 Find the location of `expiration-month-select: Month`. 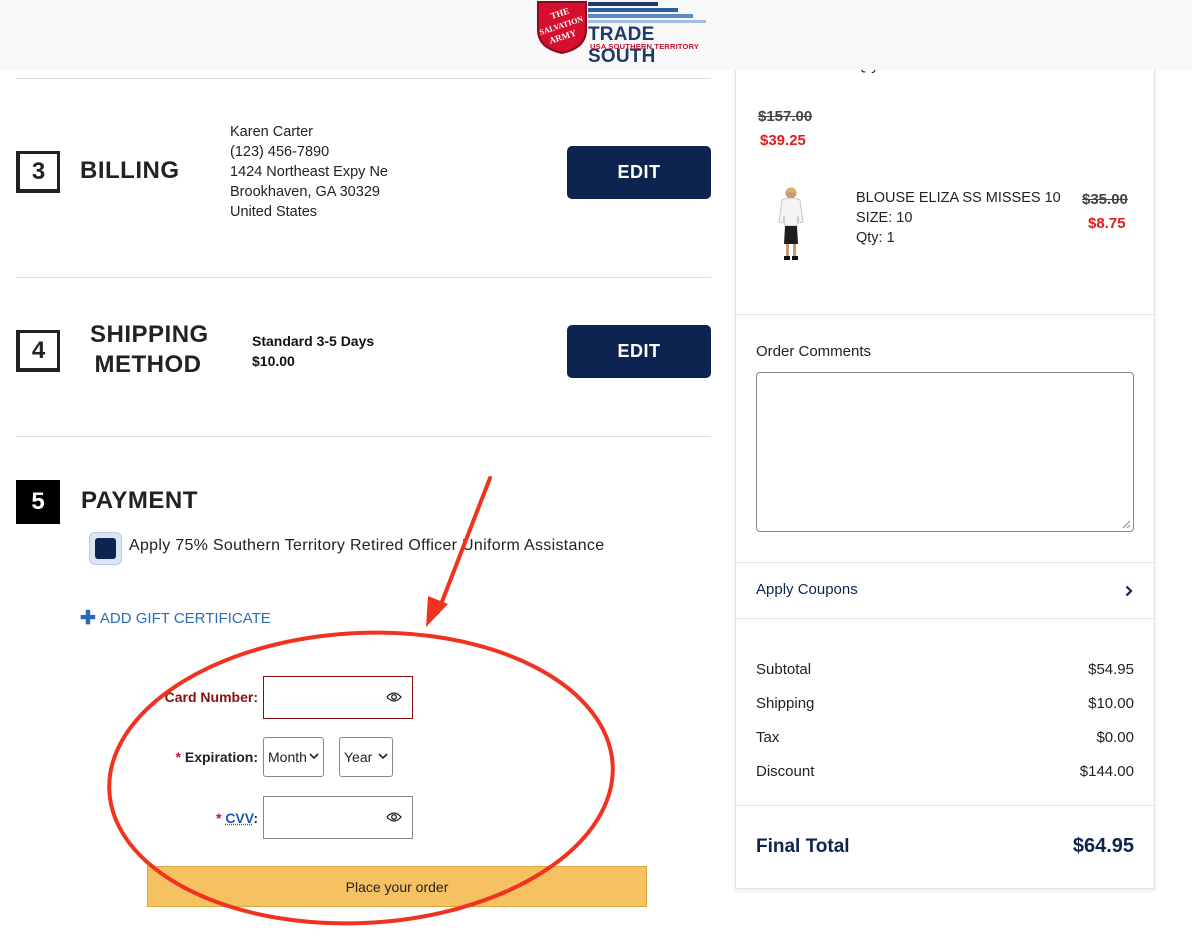

expiration-month-select: Month is located at coordinates (293, 757).